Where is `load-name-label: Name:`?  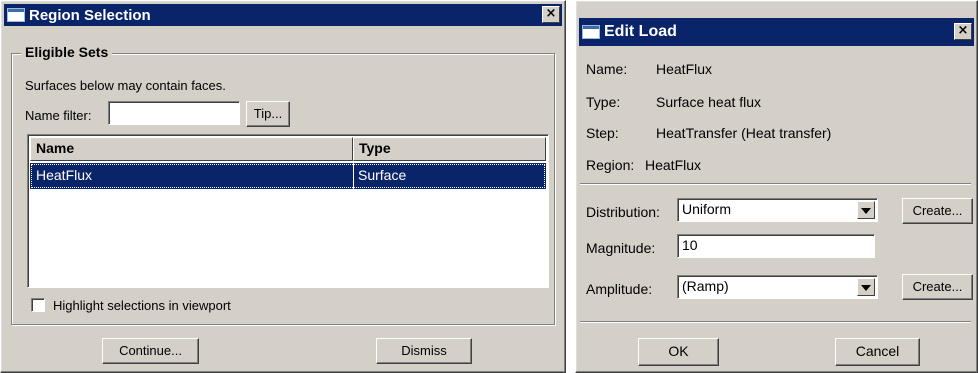
load-name-label: Name: is located at coordinates (607, 69).